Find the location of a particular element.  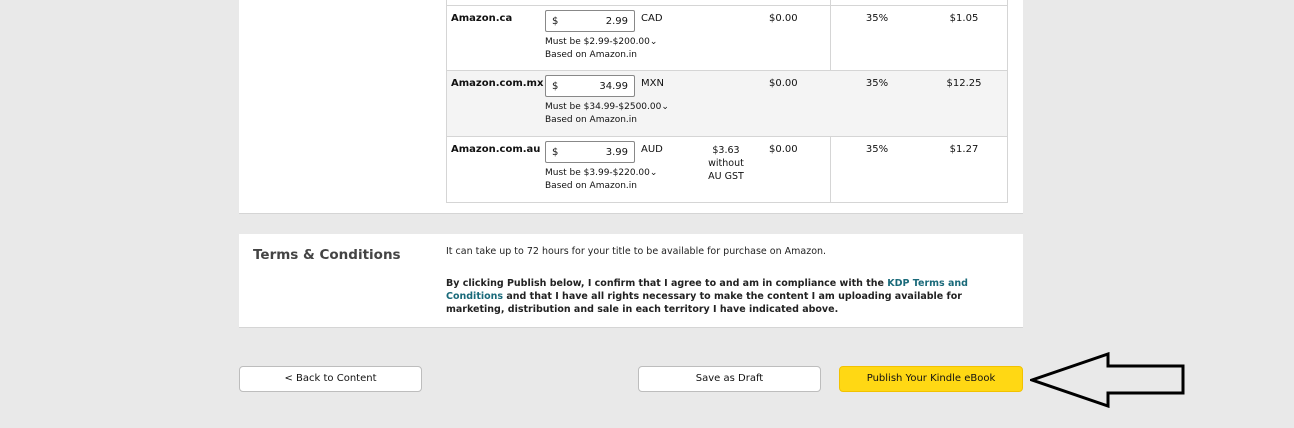

royalty-amount: $1.05 is located at coordinates (964, 18).